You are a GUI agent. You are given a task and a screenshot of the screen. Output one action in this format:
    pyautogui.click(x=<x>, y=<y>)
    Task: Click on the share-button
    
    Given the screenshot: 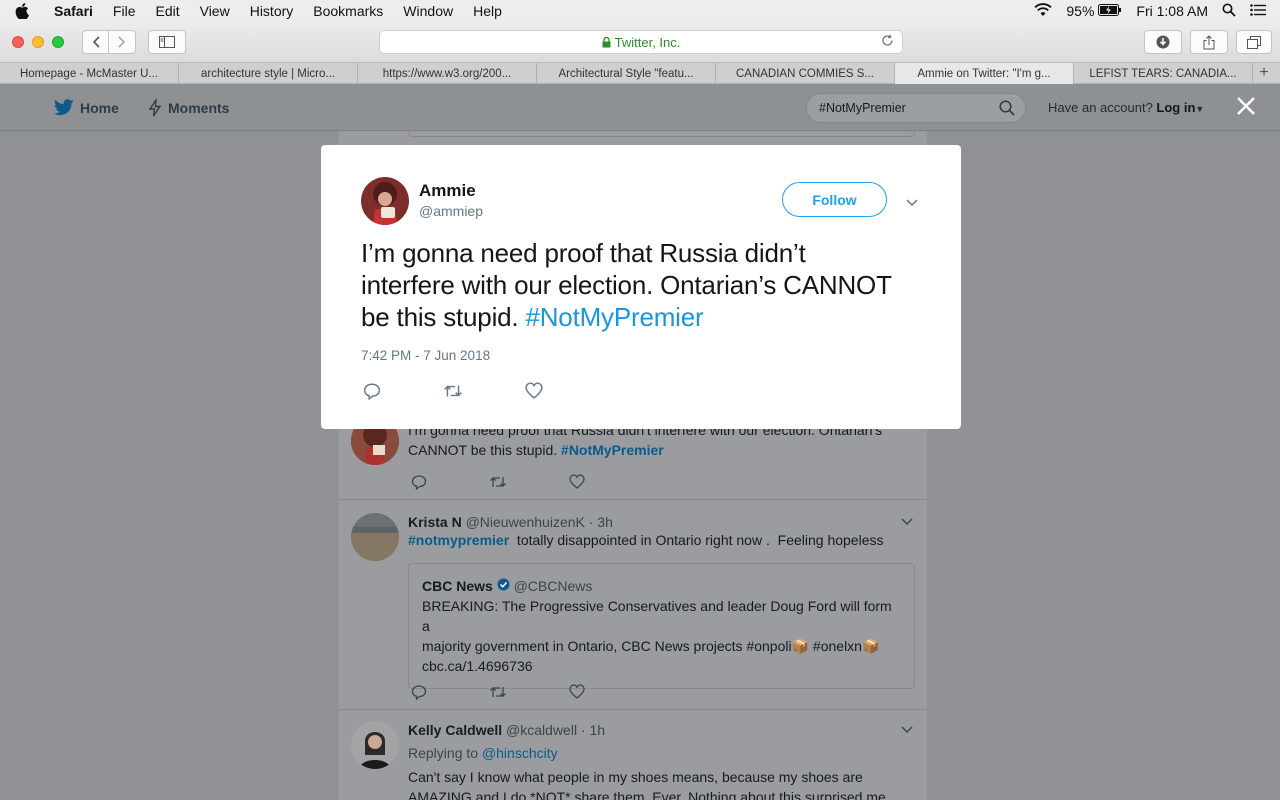 What is the action you would take?
    pyautogui.click(x=1209, y=42)
    